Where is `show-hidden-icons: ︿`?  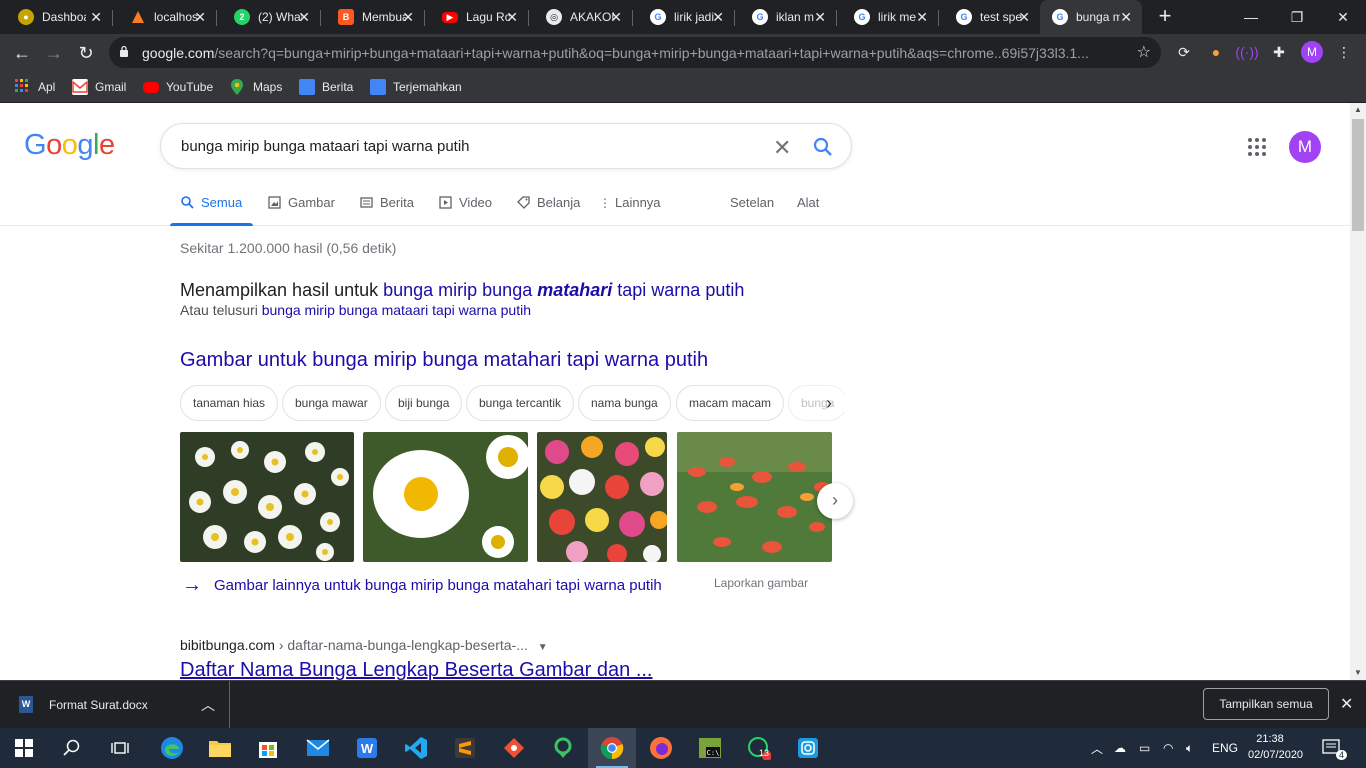 show-hidden-icons: ︿ is located at coordinates (1097, 748).